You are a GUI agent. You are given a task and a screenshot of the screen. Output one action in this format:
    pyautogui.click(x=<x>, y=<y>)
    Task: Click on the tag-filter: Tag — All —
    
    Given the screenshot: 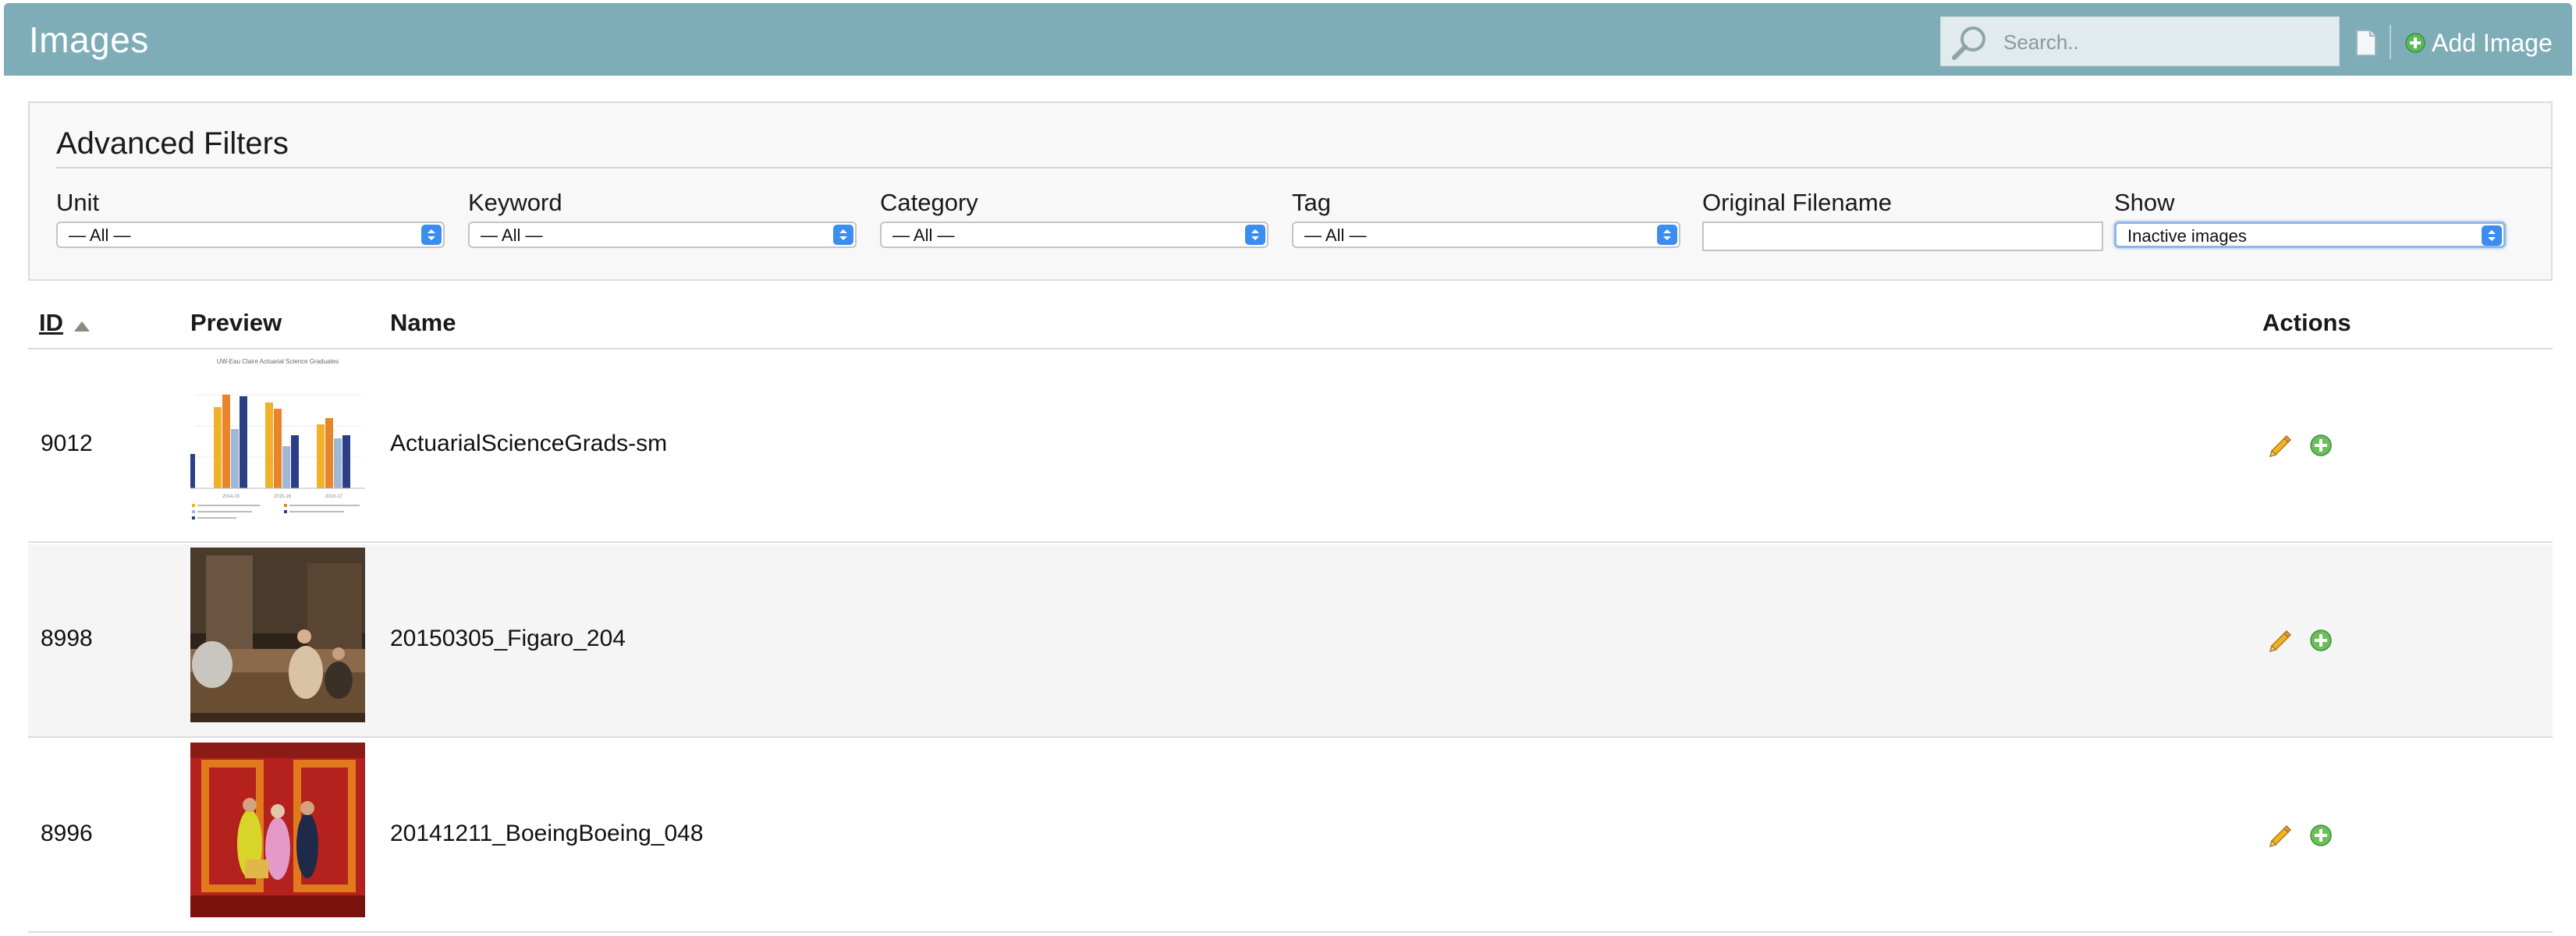 What is the action you would take?
    pyautogui.click(x=1487, y=218)
    